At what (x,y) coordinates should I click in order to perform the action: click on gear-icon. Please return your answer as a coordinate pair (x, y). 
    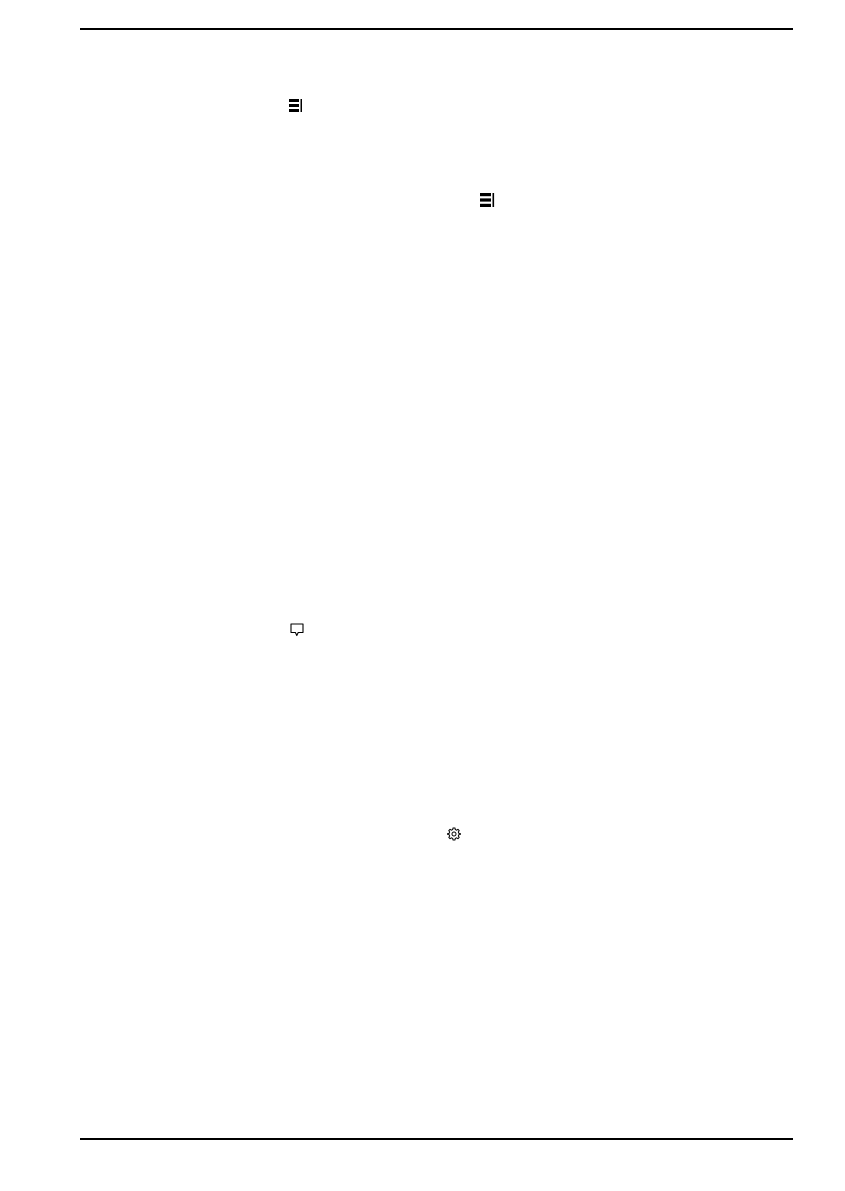
    Looking at the image, I should click on (454, 834).